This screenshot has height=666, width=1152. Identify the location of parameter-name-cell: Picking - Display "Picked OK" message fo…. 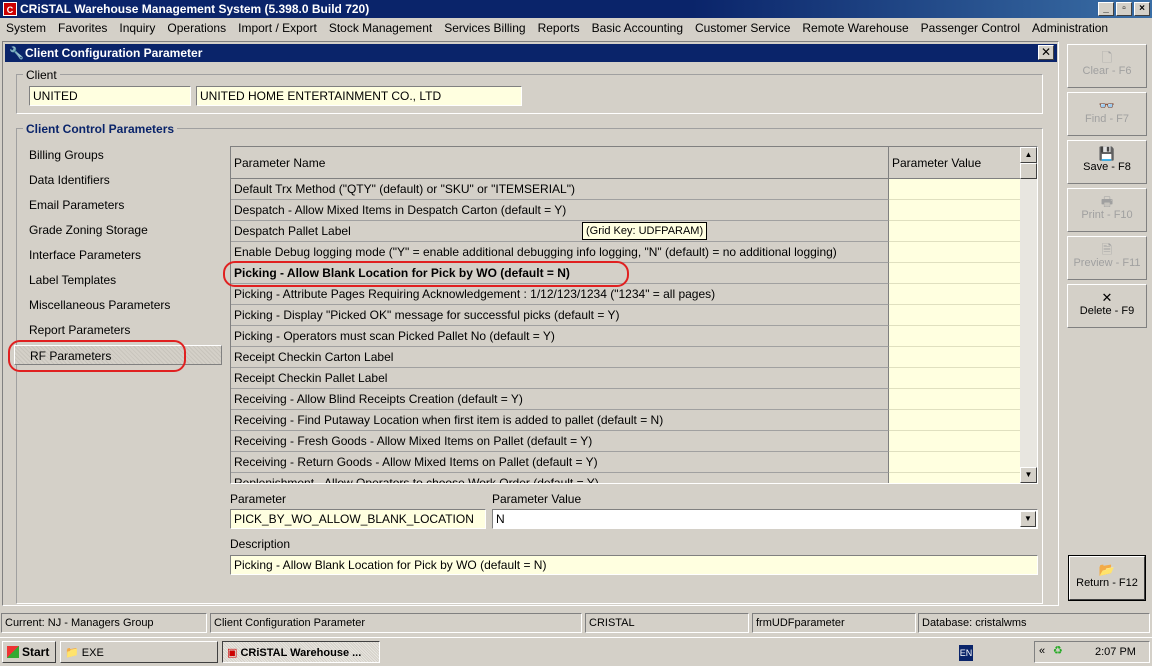
(560, 315).